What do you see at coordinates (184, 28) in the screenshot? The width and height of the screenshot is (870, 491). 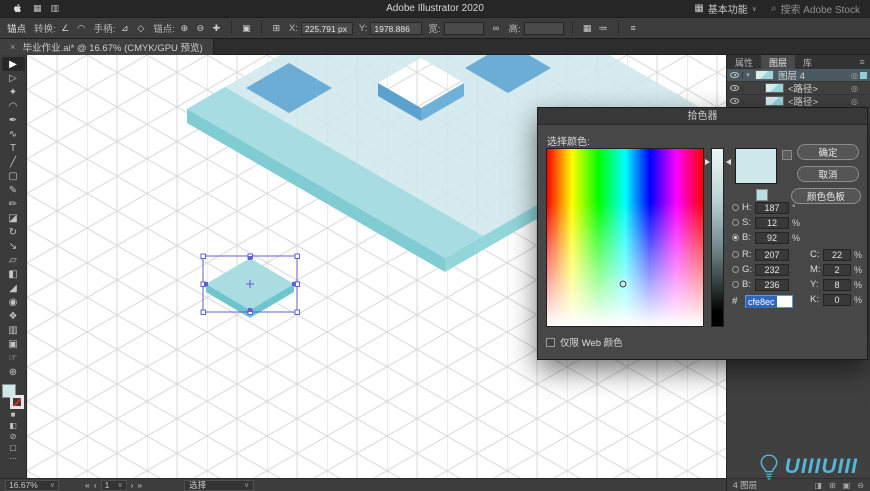 I see `anchor-edit-icon: ⊕` at bounding box center [184, 28].